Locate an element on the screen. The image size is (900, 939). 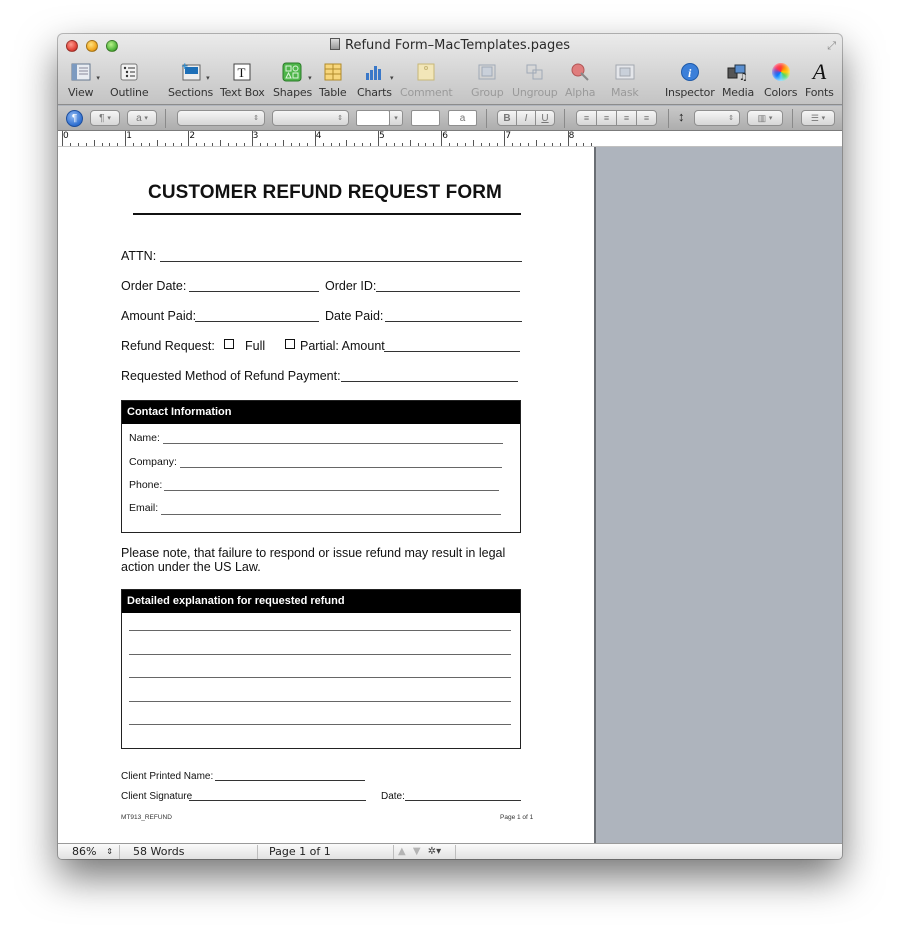
triangle-down-icon: ▼ is located at coordinates (416, 851).